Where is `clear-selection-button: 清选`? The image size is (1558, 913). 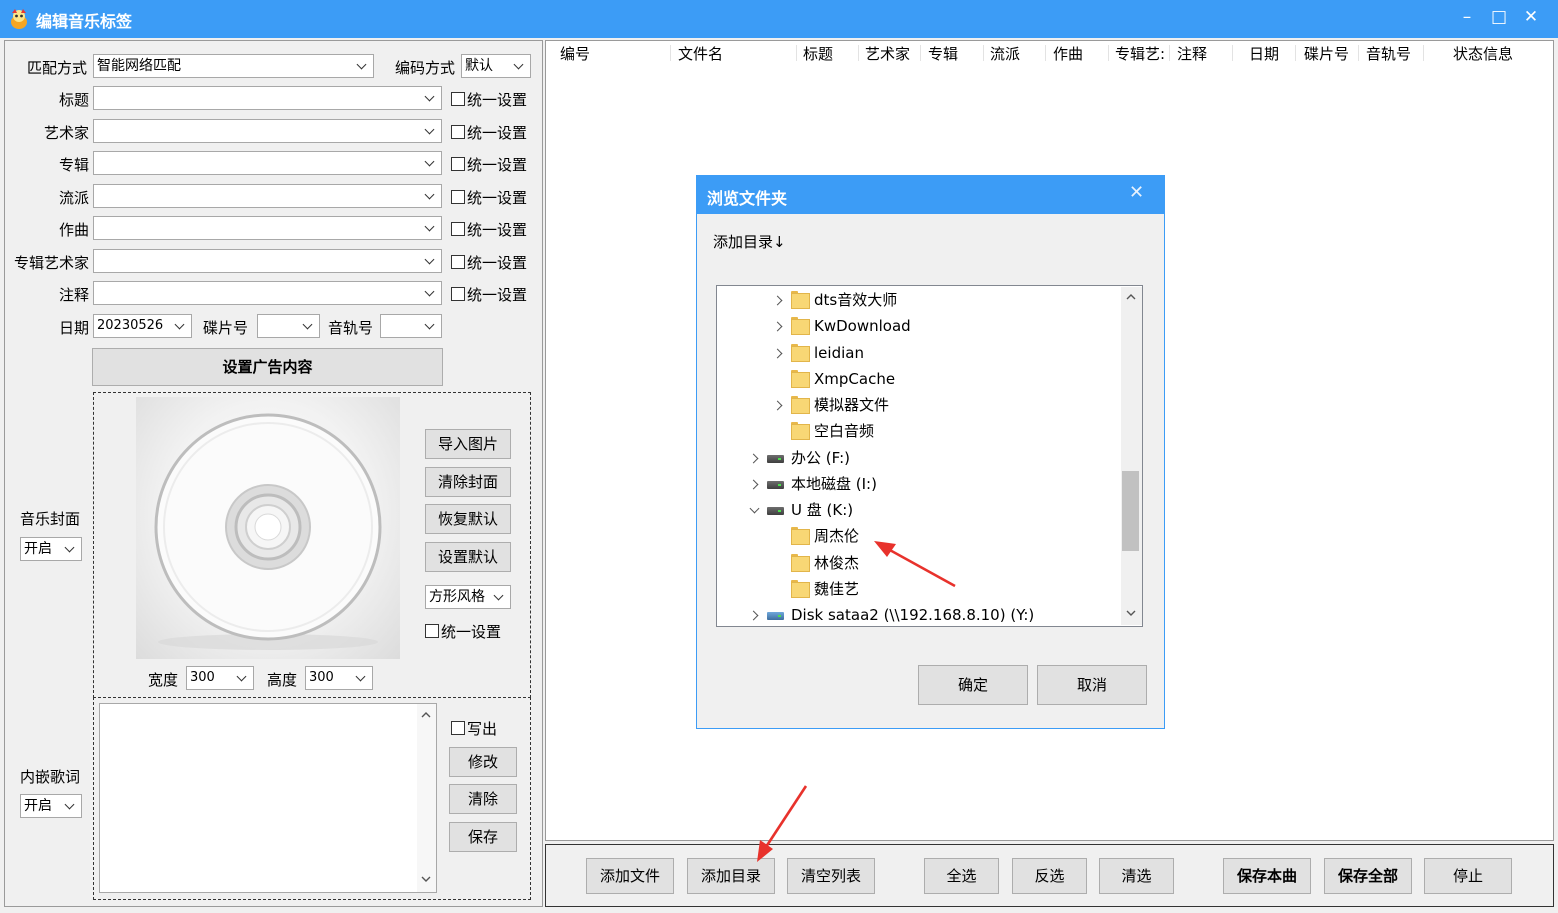
clear-selection-button: 清选 is located at coordinates (1136, 876).